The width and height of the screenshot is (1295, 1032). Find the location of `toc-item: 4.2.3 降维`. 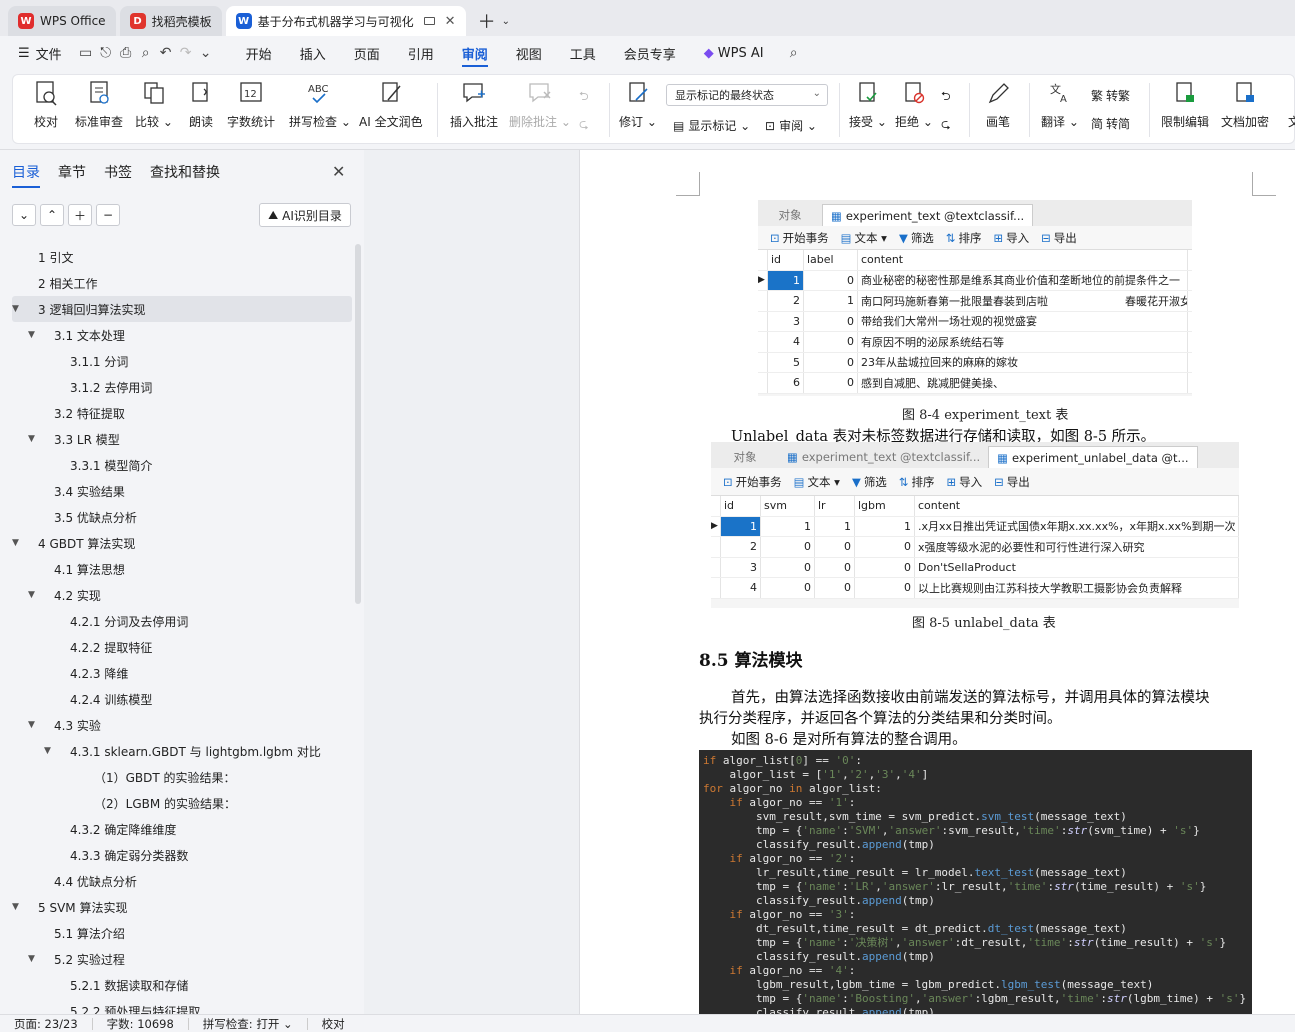

toc-item: 4.2.3 降维 is located at coordinates (182, 673).